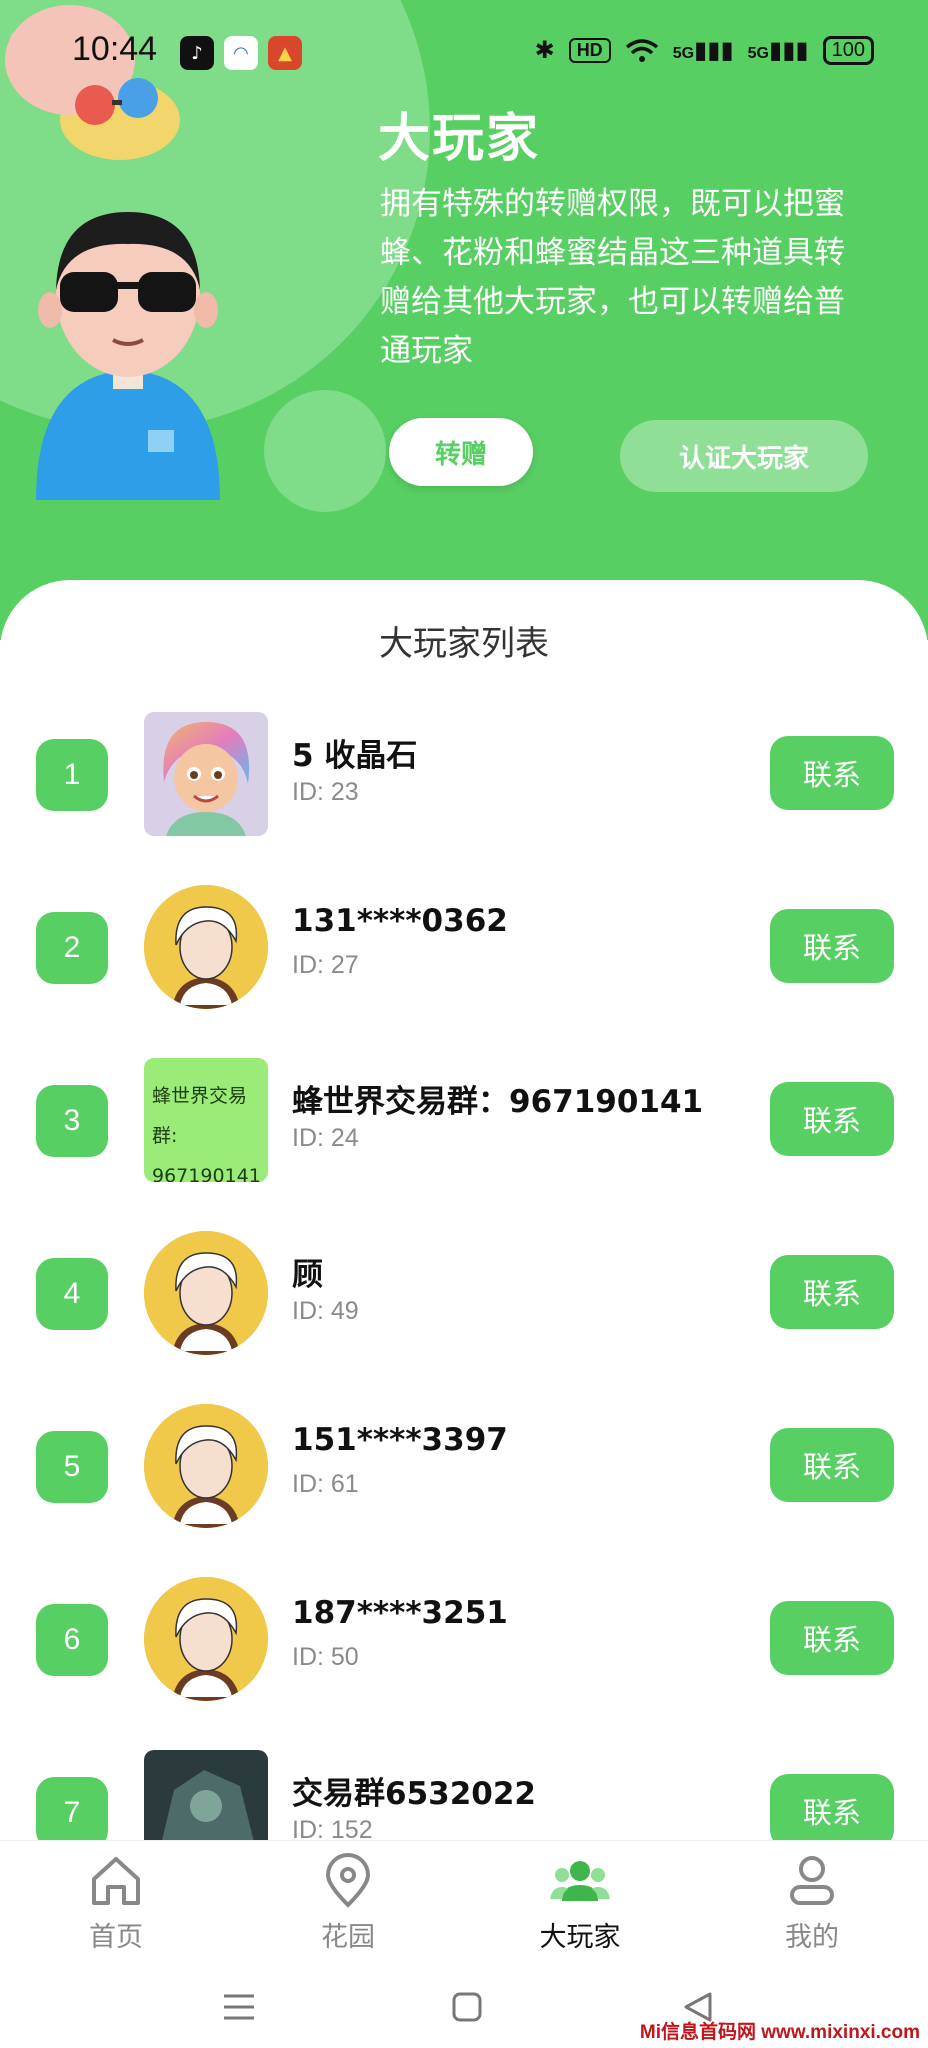 Image resolution: width=928 pixels, height=2048 pixels. I want to click on dark-robot-avatar-icon, so click(206, 1795).